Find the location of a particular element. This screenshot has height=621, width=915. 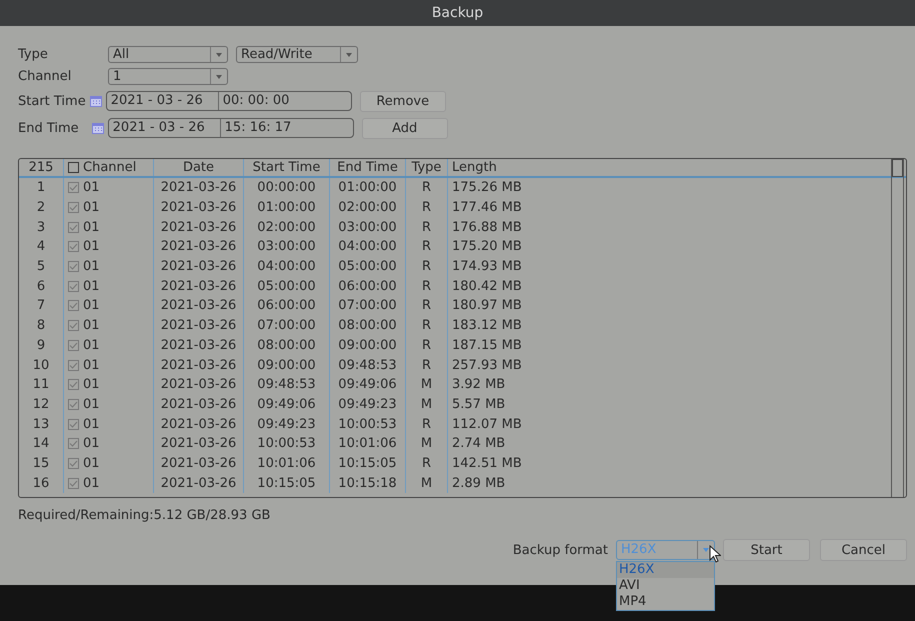

row-number: 10 is located at coordinates (41, 365).